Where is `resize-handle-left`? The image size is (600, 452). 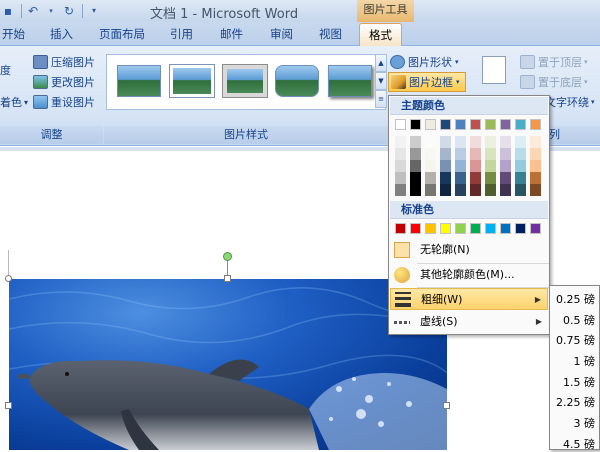
resize-handle-left is located at coordinates (8, 405).